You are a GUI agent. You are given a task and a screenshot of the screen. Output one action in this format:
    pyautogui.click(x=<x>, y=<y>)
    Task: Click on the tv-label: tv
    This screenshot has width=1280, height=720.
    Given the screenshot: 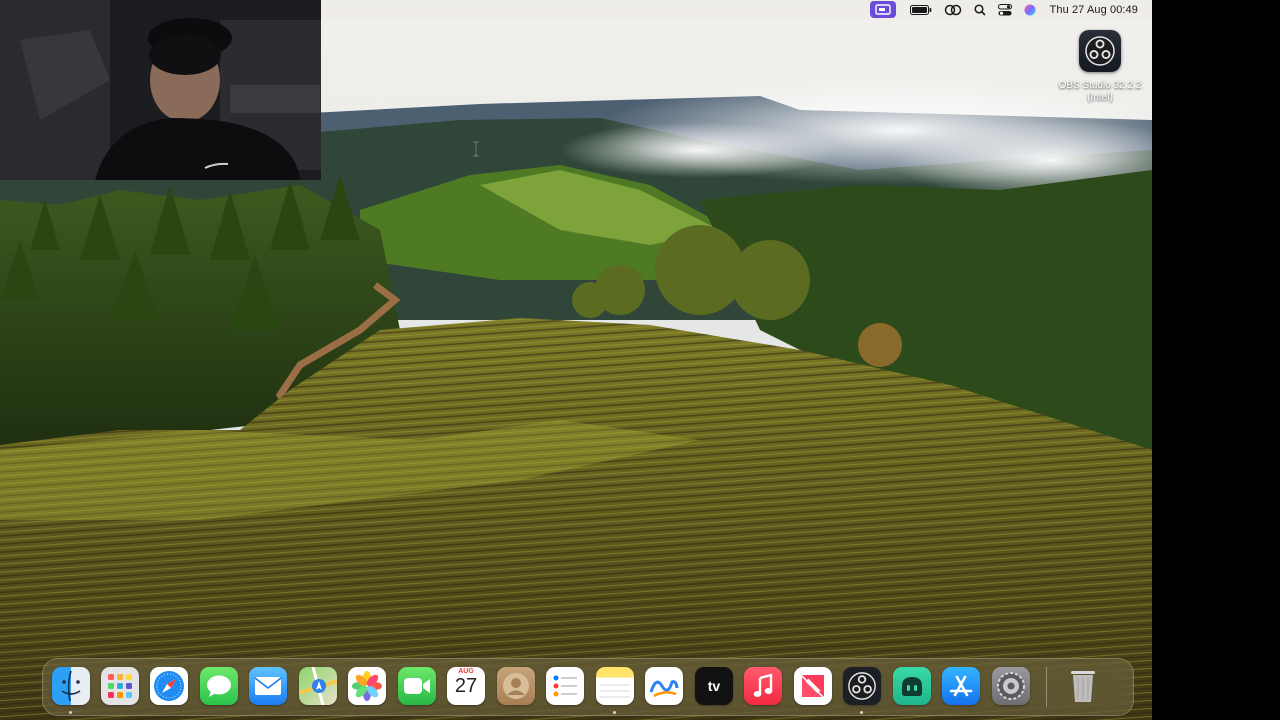 What is the action you would take?
    pyautogui.click(x=714, y=686)
    